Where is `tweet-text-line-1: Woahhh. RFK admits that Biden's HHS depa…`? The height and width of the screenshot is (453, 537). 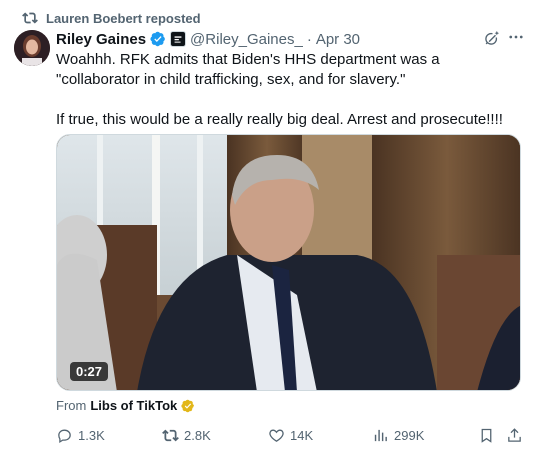 tweet-text-line-1: Woahhh. RFK admits that Biden's HHS depa… is located at coordinates (248, 69).